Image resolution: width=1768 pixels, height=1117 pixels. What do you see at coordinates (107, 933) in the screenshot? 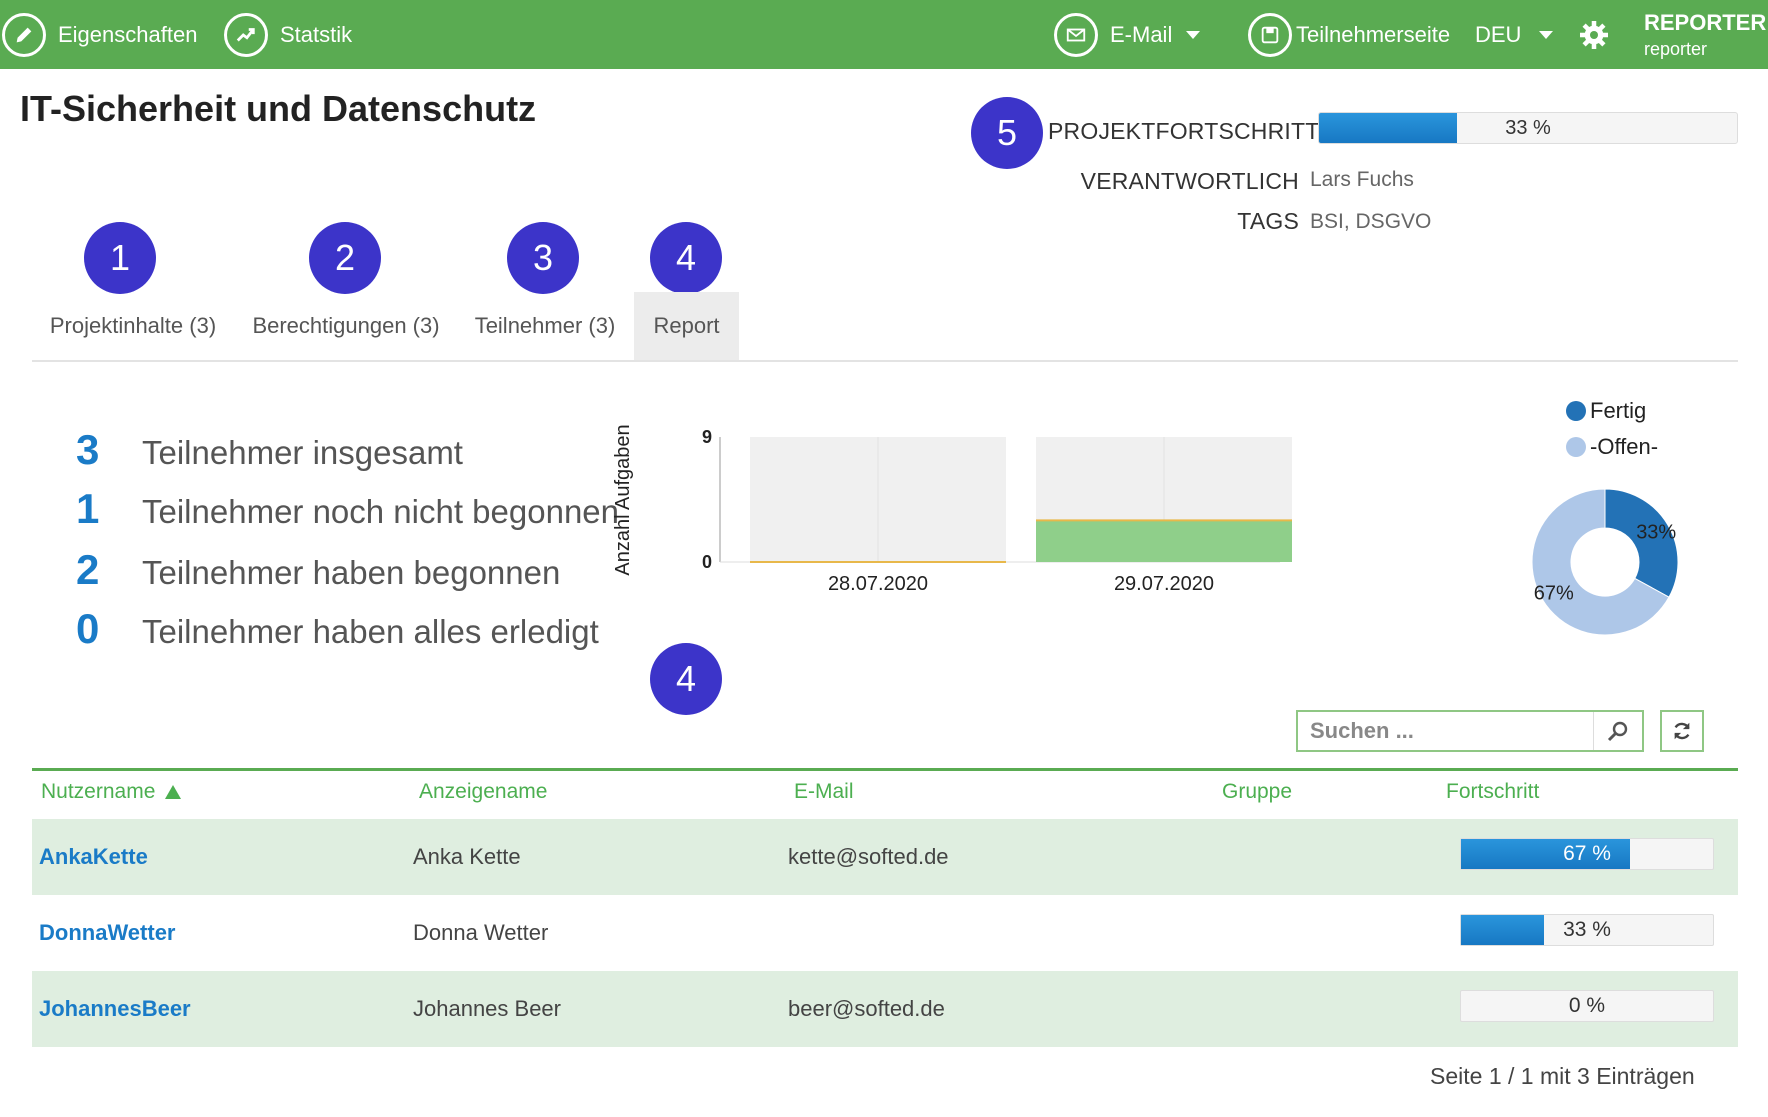
I see `username-link: DonnaWetter` at bounding box center [107, 933].